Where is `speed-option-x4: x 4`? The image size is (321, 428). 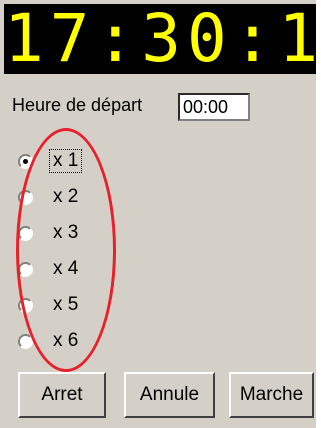
speed-option-x4: x 4 is located at coordinates (49, 269).